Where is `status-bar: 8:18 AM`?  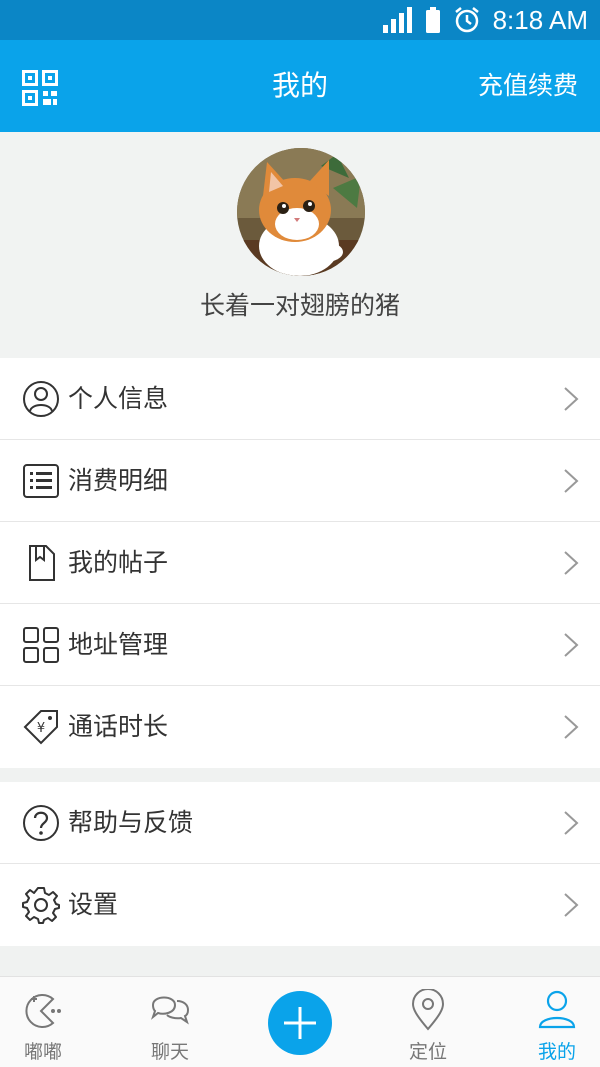
status-bar: 8:18 AM is located at coordinates (300, 20).